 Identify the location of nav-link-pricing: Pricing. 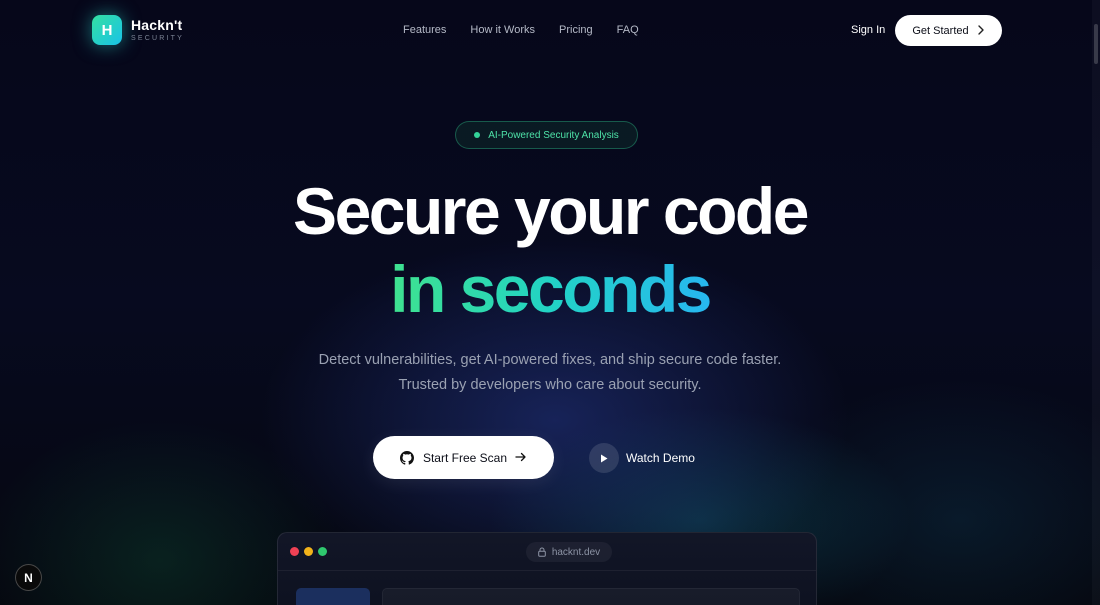
(576, 30).